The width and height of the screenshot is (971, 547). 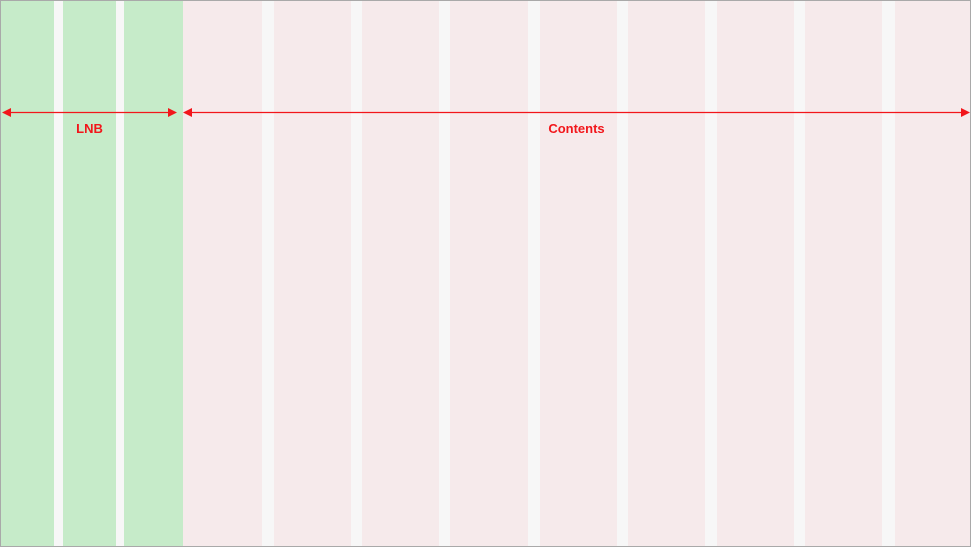 What do you see at coordinates (576, 128) in the screenshot?
I see `contents-label: Contents` at bounding box center [576, 128].